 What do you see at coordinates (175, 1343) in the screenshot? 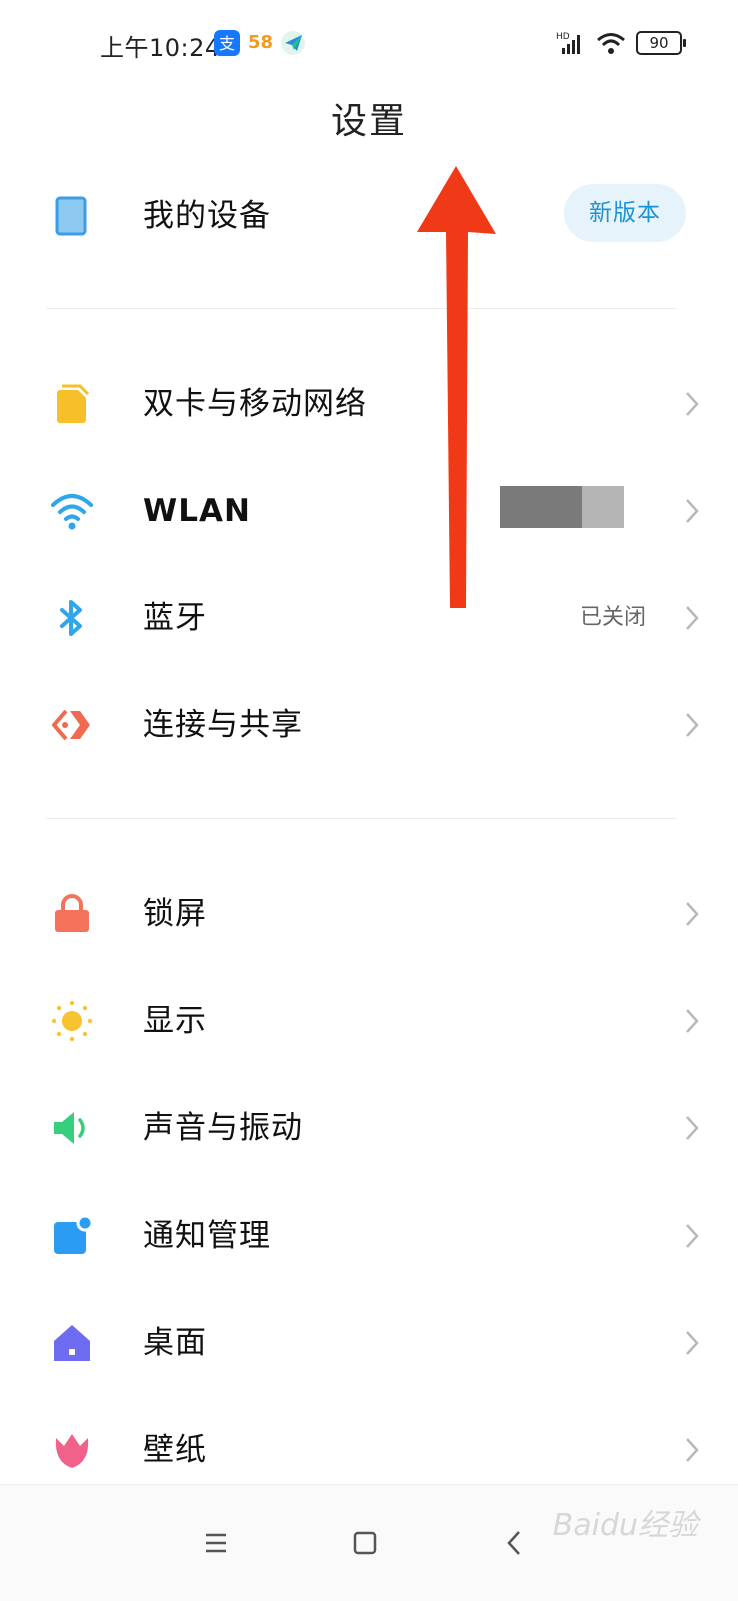
I see `desktop-label: 桌面` at bounding box center [175, 1343].